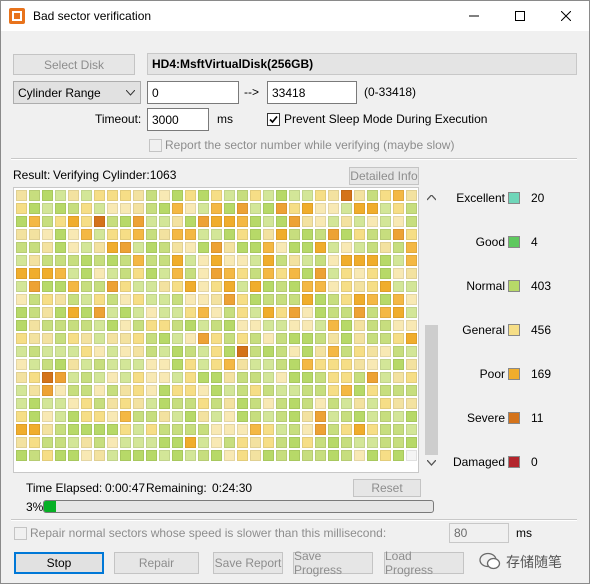  I want to click on stop-button: Stop, so click(59, 563).